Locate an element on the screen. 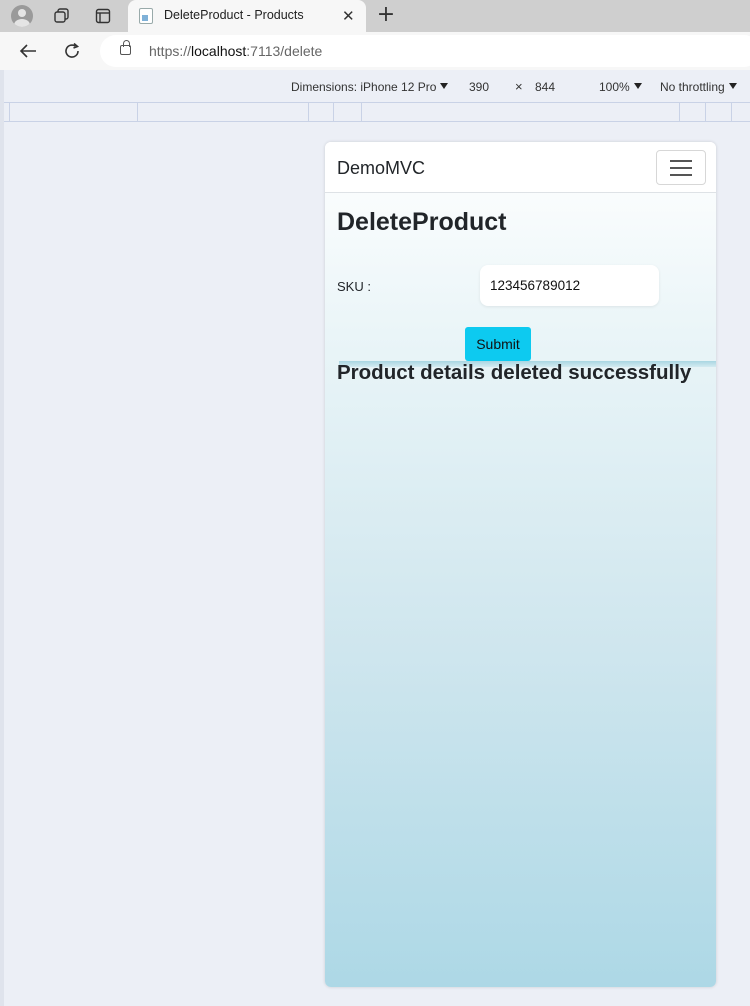  success-message: Product details deleted successfully is located at coordinates (514, 372).